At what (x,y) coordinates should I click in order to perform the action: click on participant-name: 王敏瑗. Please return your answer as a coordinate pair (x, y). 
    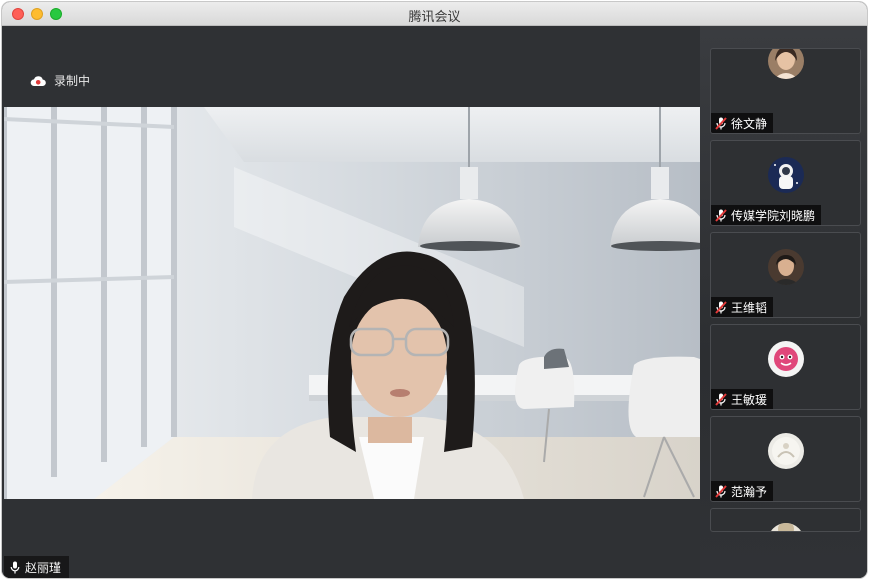
    Looking at the image, I should click on (749, 399).